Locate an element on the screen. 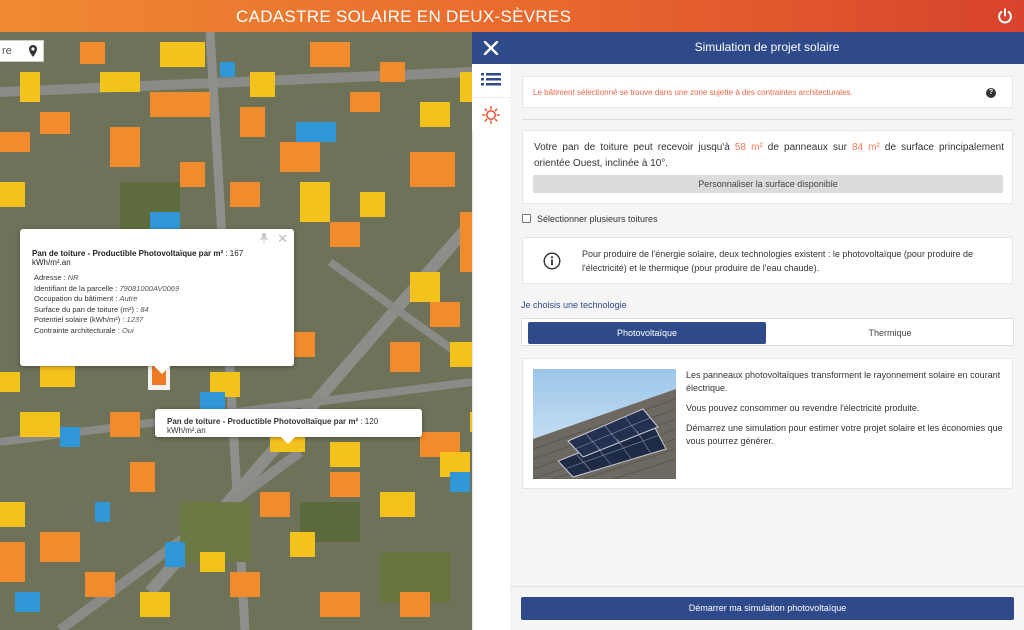 This screenshot has width=1024, height=630. app-title: CADASTRE SOLAIRE EN DEUX-SÈVRES is located at coordinates (404, 16).